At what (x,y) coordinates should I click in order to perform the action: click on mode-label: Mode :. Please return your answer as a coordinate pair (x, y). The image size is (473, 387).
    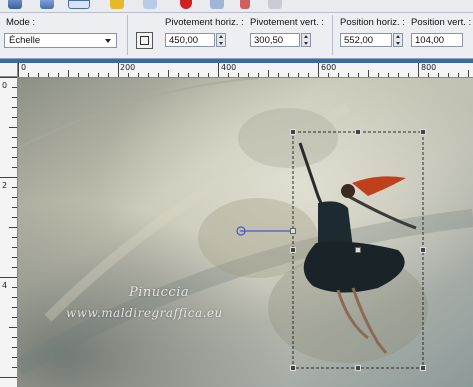
    Looking at the image, I should click on (21, 22).